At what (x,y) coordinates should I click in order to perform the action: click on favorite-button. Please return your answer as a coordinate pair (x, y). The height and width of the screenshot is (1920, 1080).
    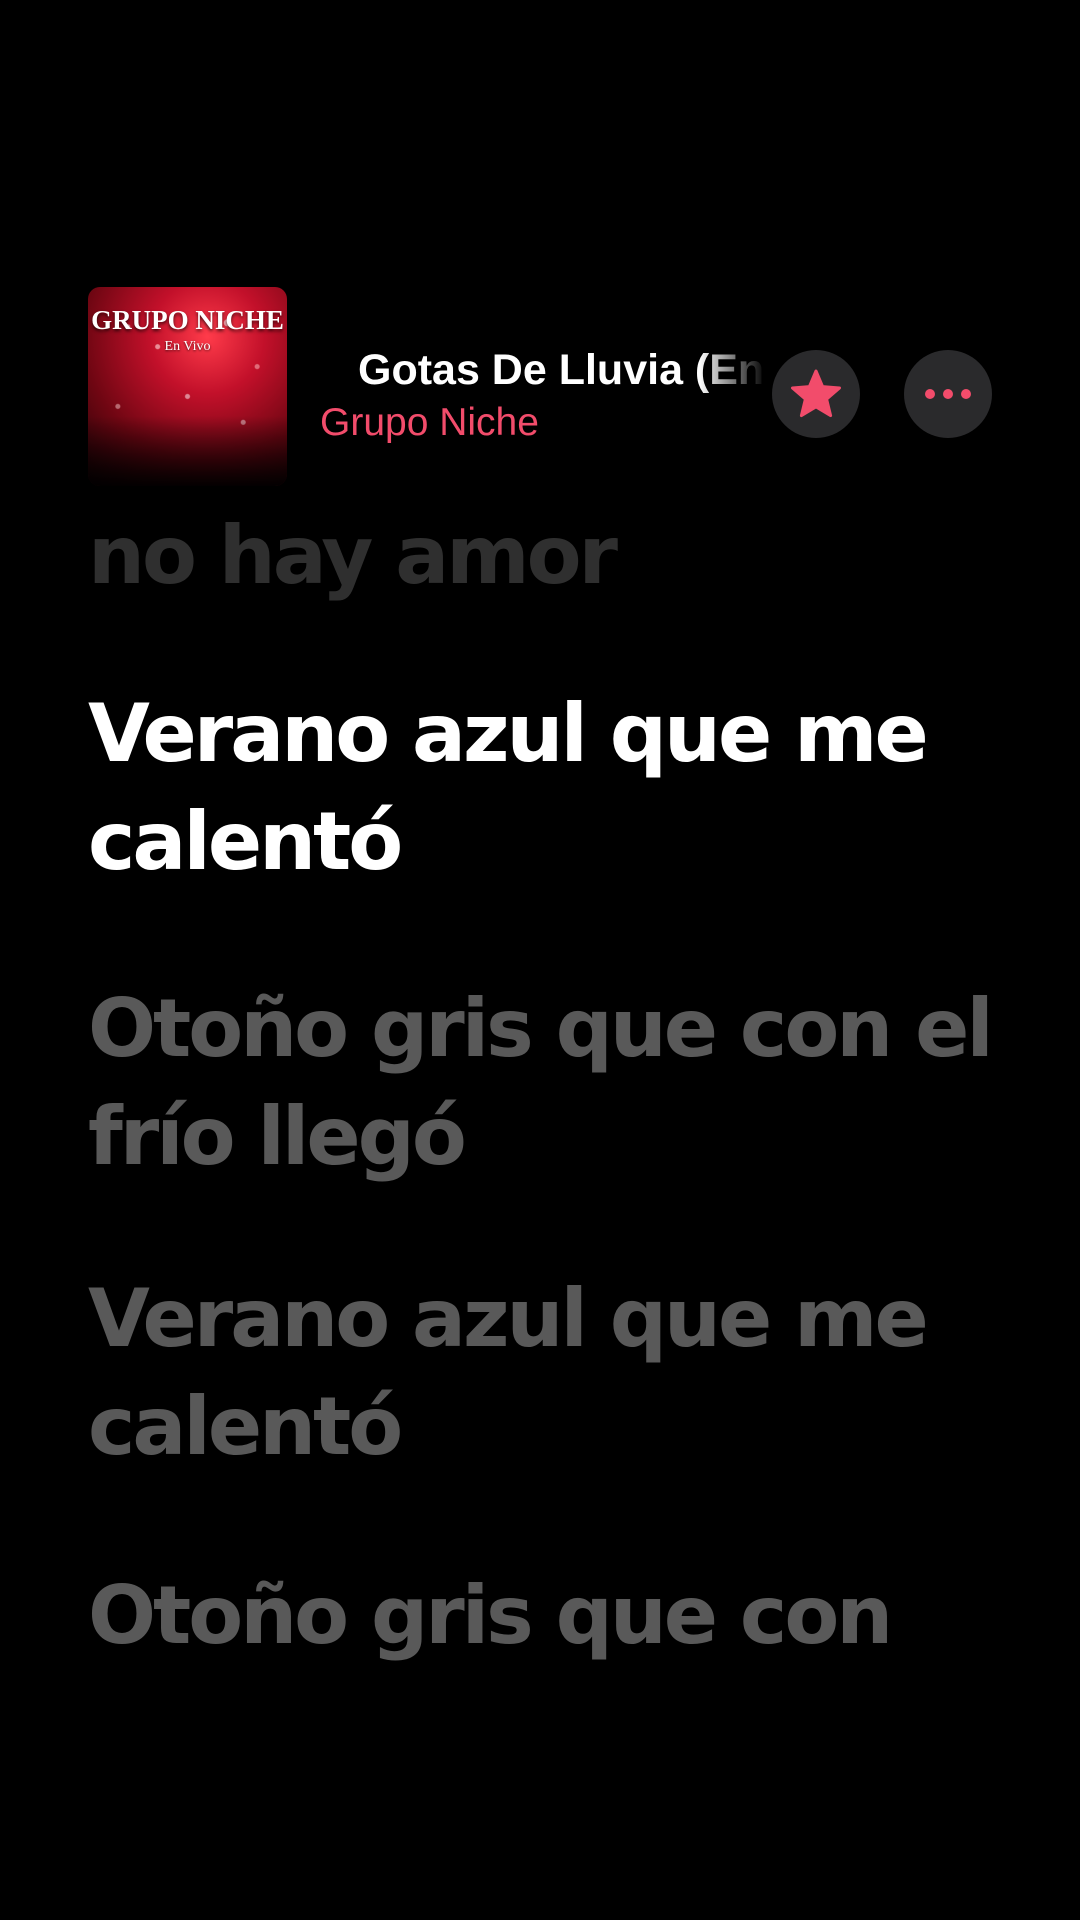
    Looking at the image, I should click on (816, 394).